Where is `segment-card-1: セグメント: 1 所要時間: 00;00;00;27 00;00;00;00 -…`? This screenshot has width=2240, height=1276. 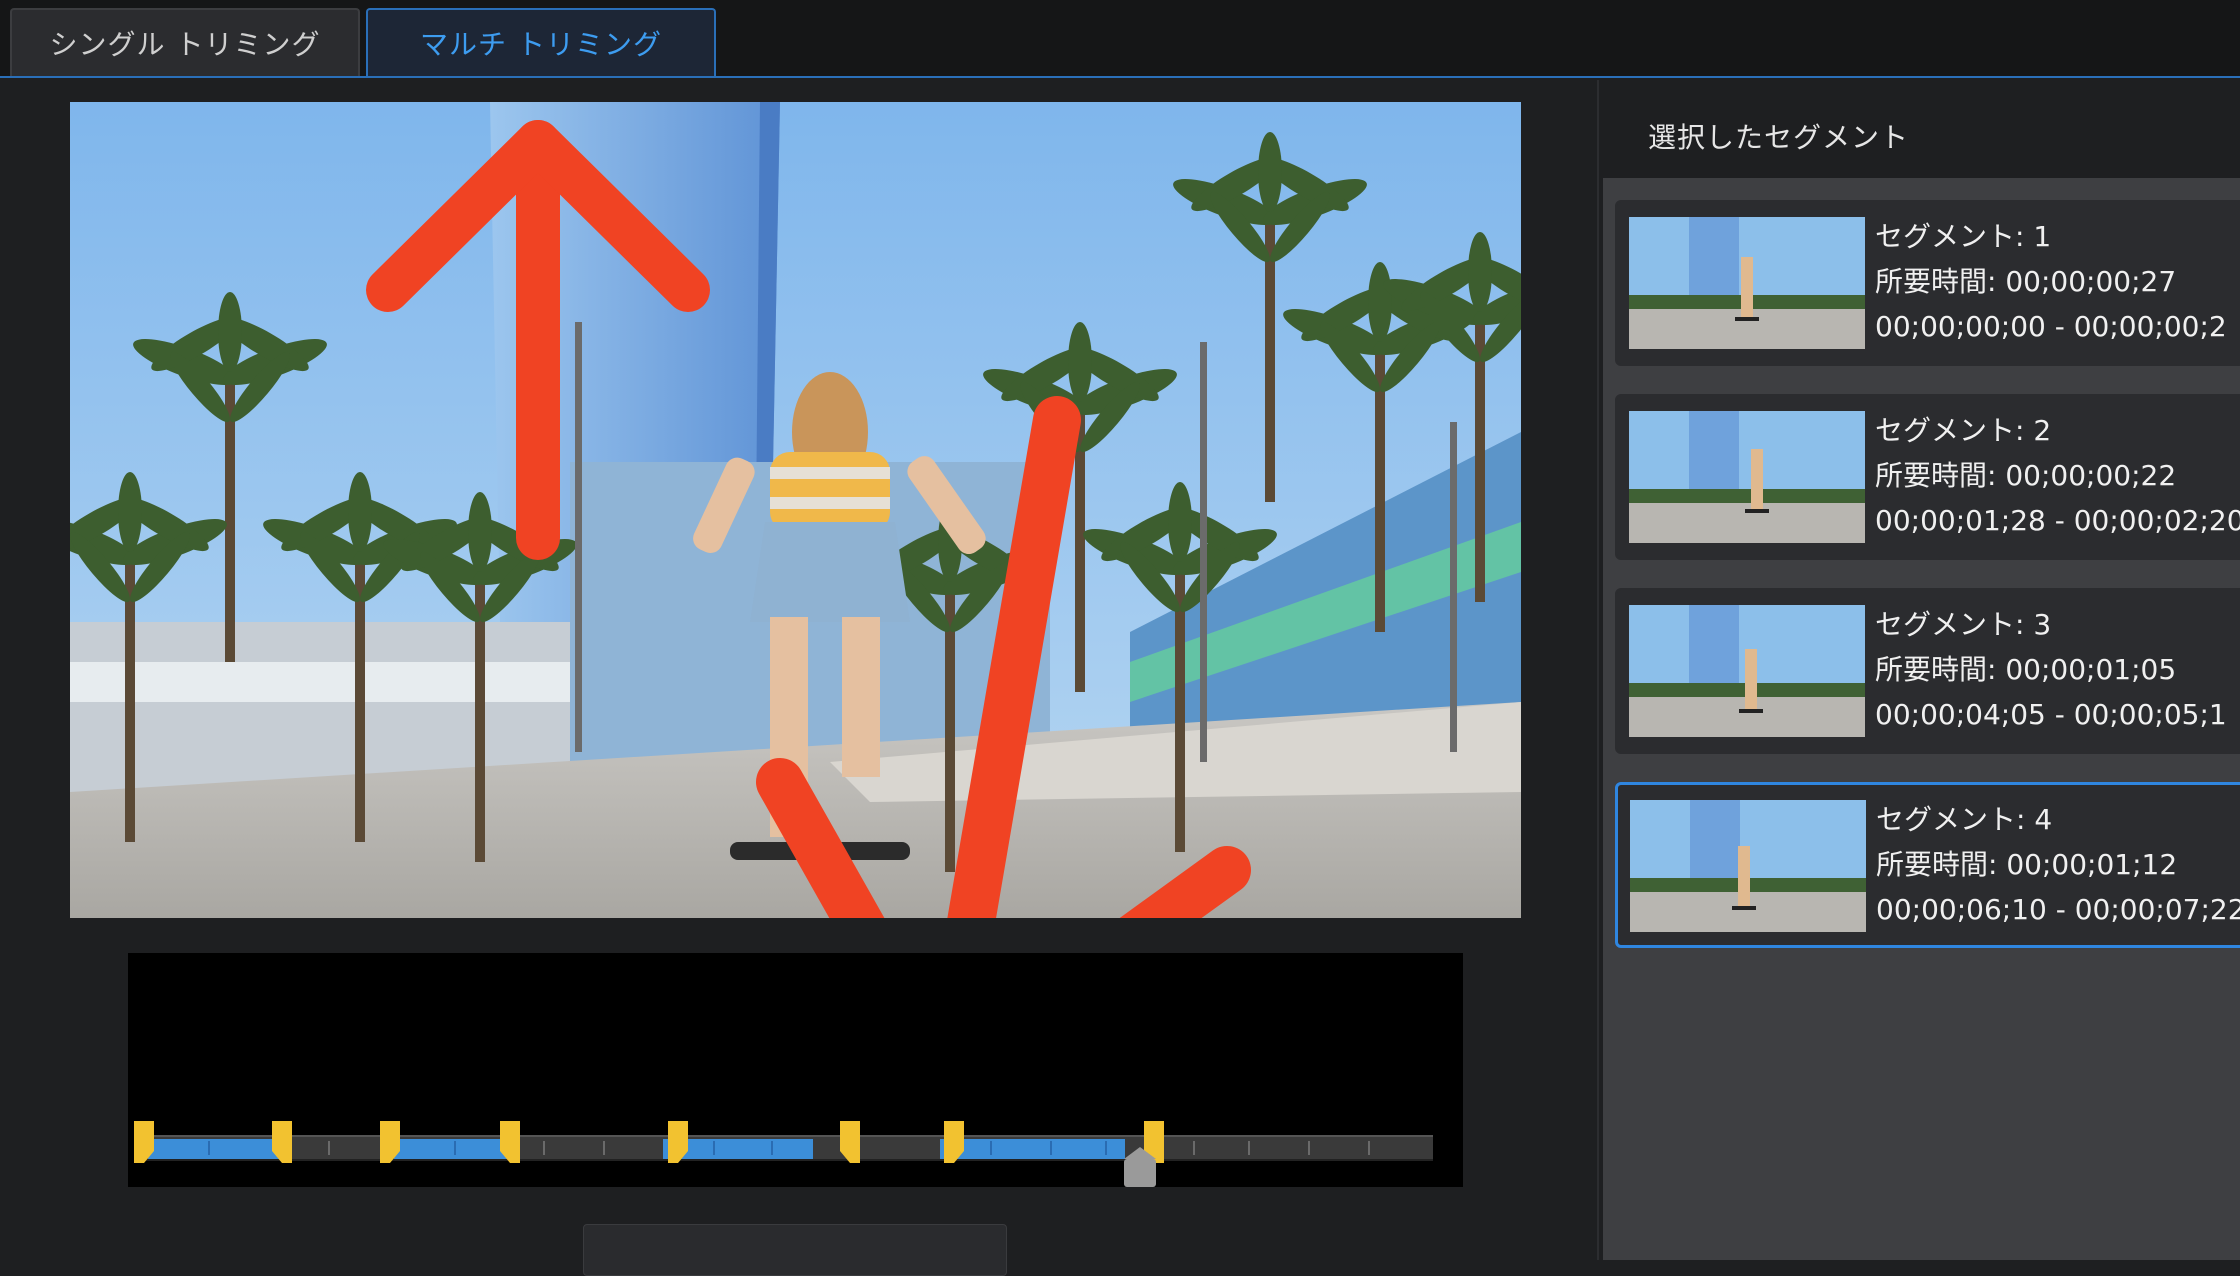 segment-card-1: セグメント: 1 所要時間: 00;00;00;27 00;00;00;00 -… is located at coordinates (1927, 283).